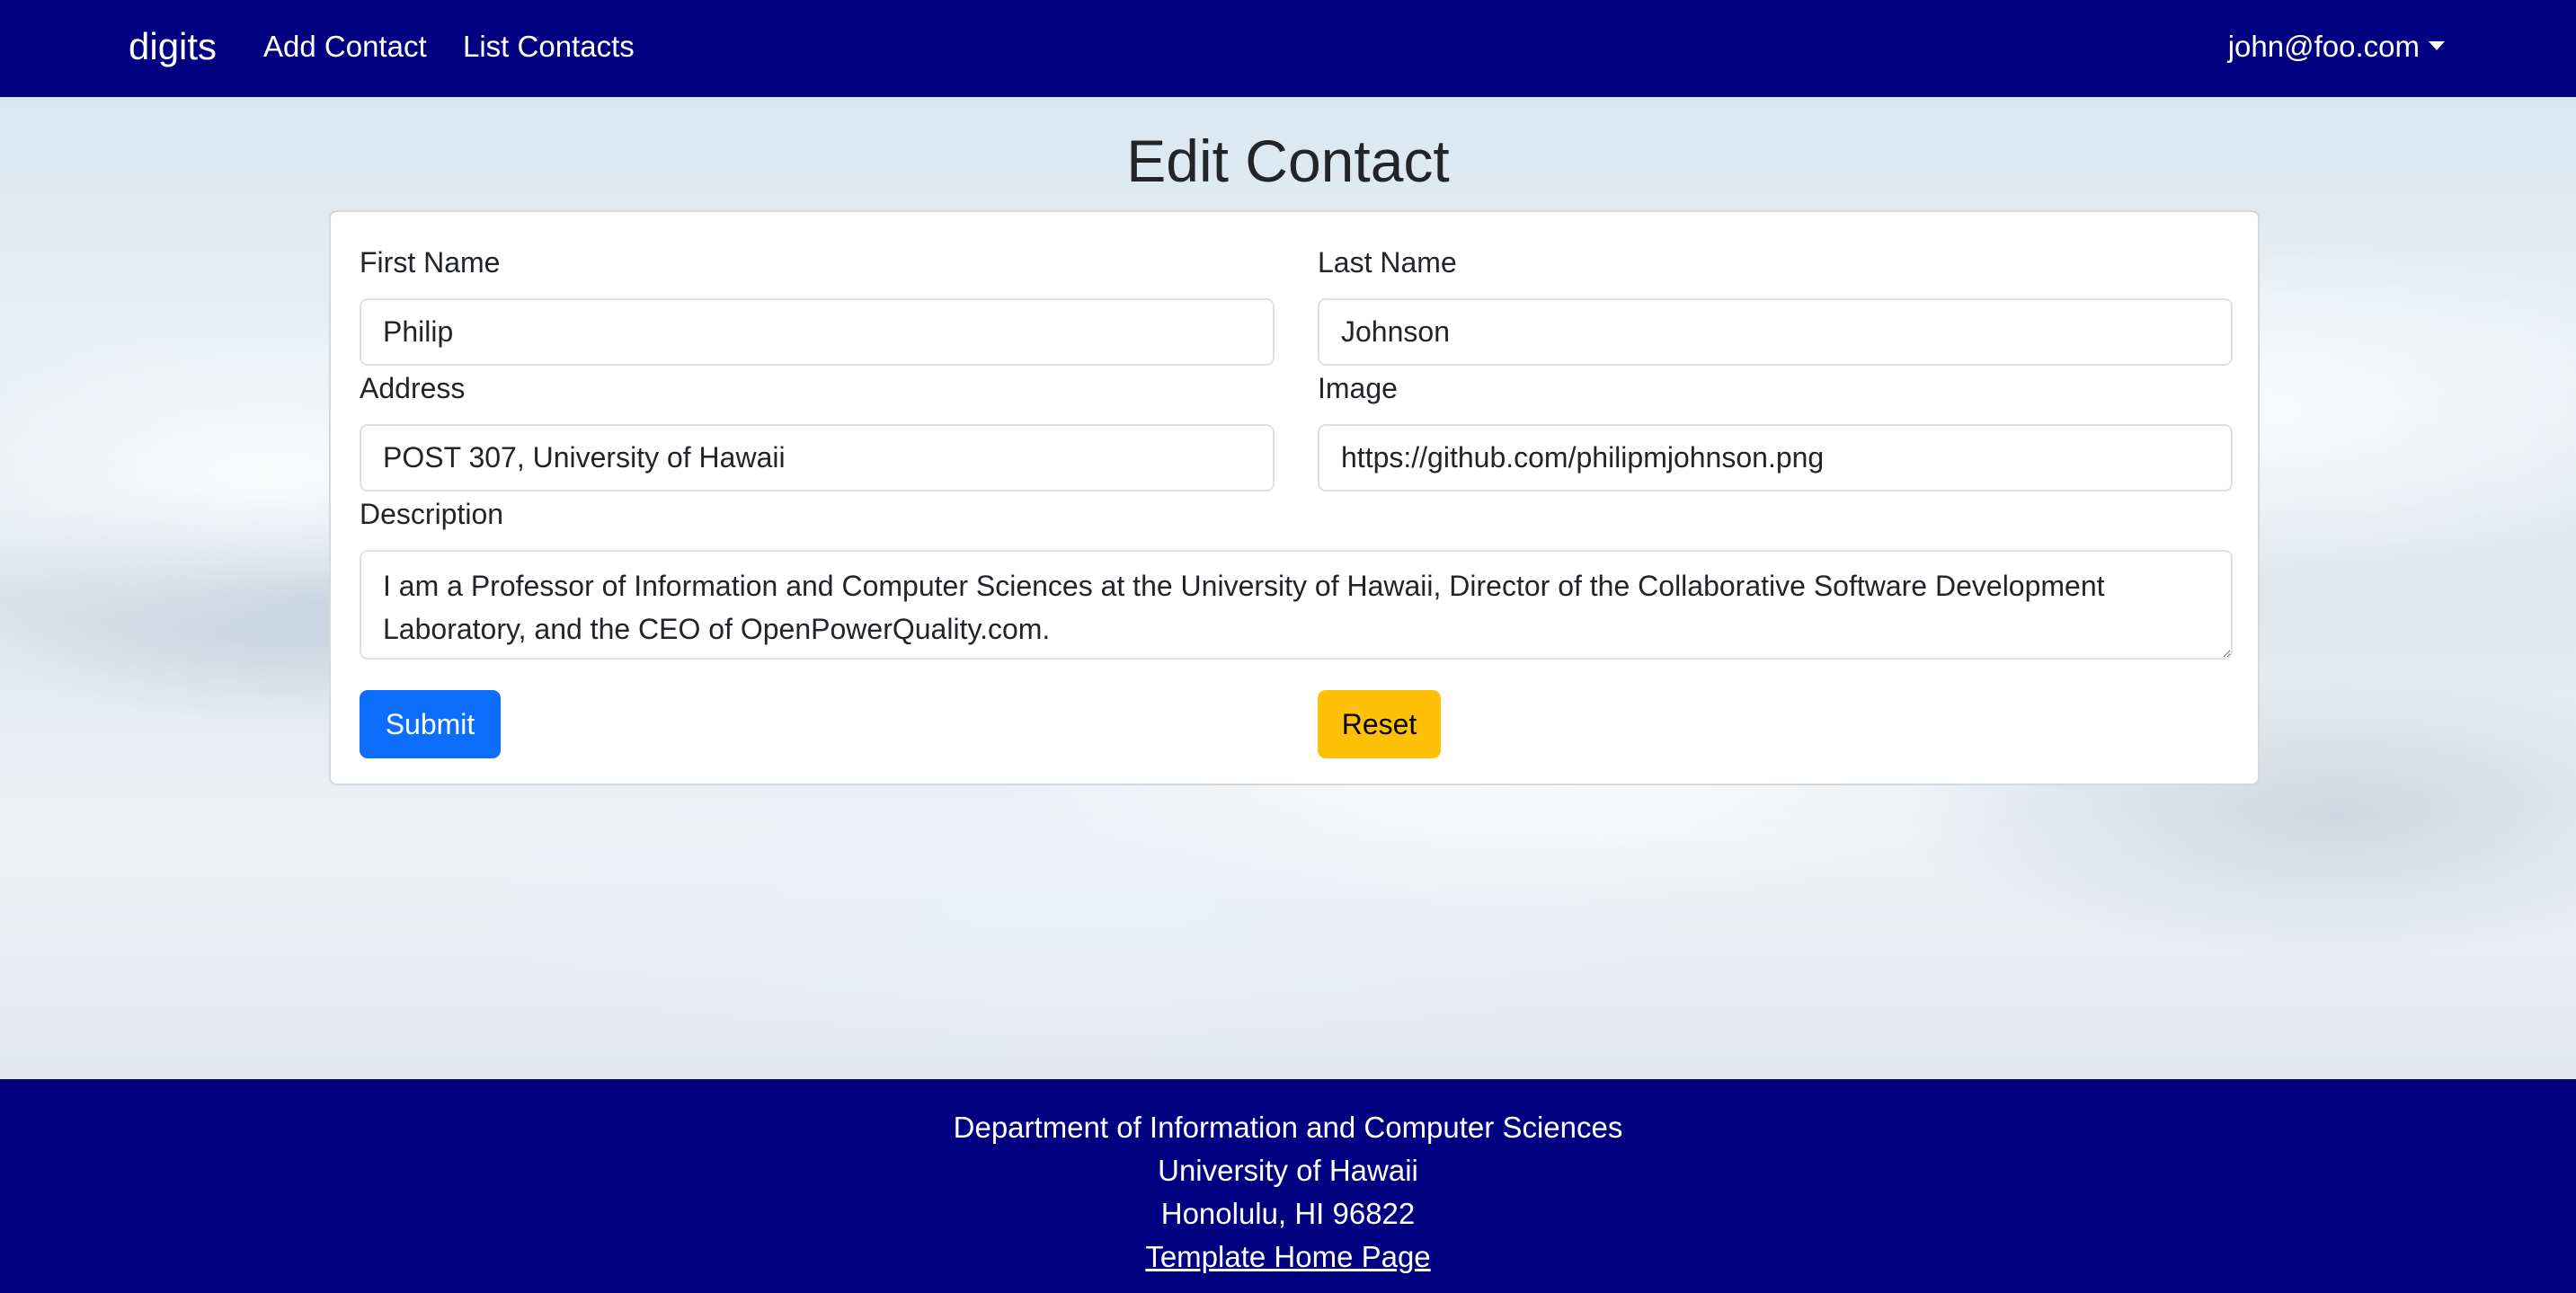  Describe the element at coordinates (1775, 458) in the screenshot. I see `image-url-input` at that location.